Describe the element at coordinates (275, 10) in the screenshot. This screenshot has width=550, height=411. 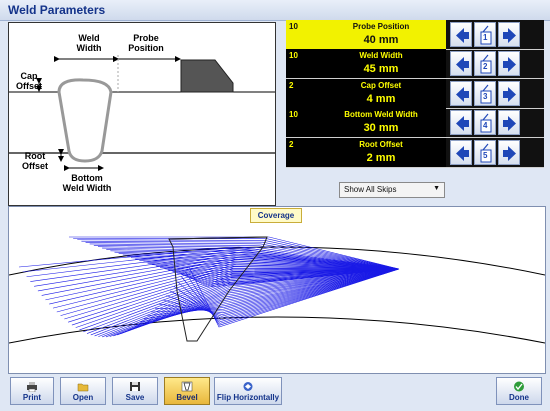
I see `title-bar: Weld Parameters` at that location.